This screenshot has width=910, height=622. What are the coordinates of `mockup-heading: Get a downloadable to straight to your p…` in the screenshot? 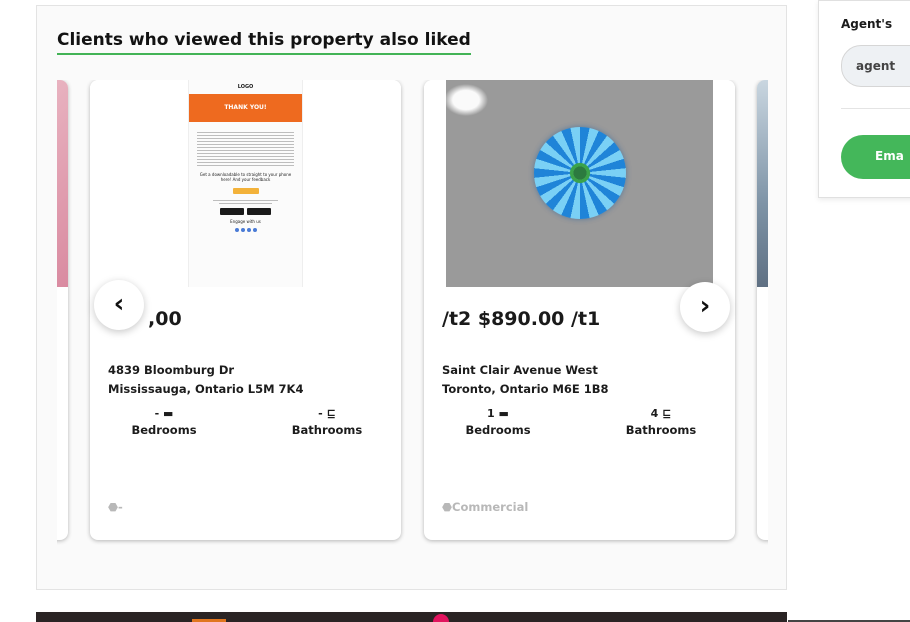 It's located at (245, 177).